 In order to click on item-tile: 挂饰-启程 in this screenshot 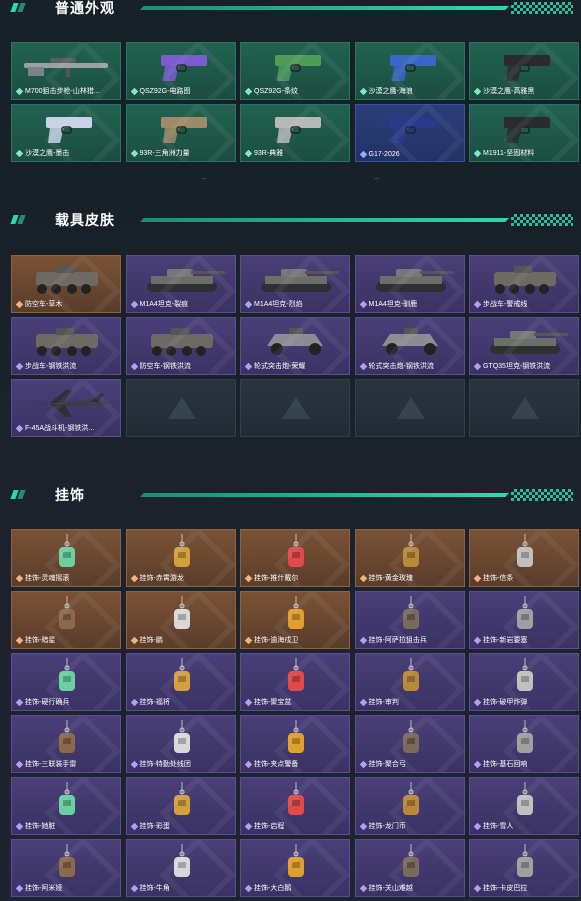, I will do `click(295, 806)`.